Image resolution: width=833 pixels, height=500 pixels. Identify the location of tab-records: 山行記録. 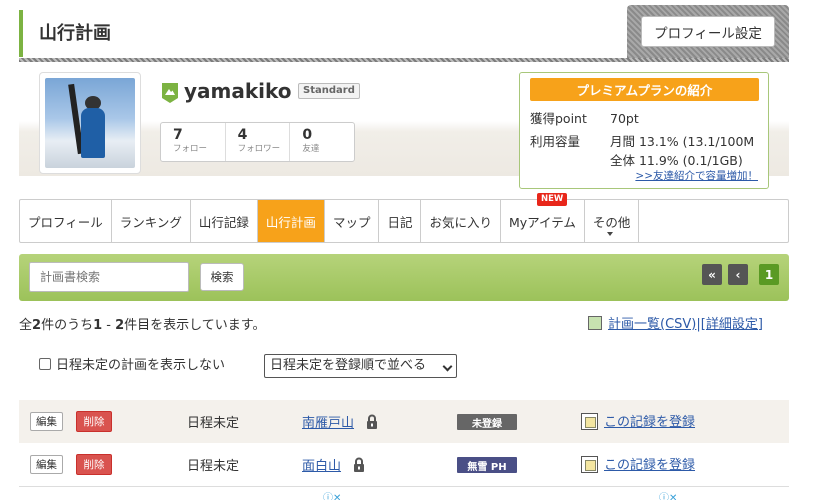
(224, 221).